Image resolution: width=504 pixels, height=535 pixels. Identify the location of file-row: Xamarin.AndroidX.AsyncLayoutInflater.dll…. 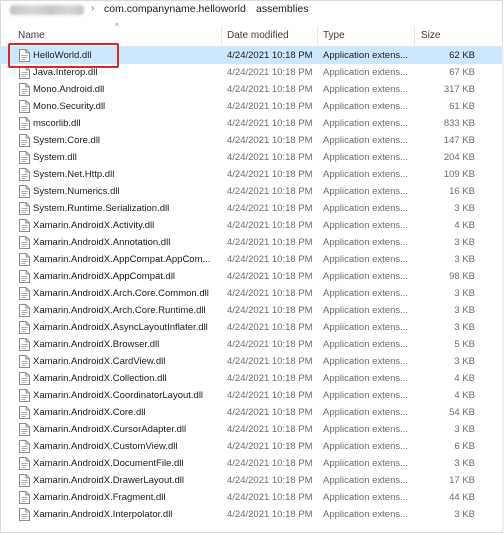
(252, 327).